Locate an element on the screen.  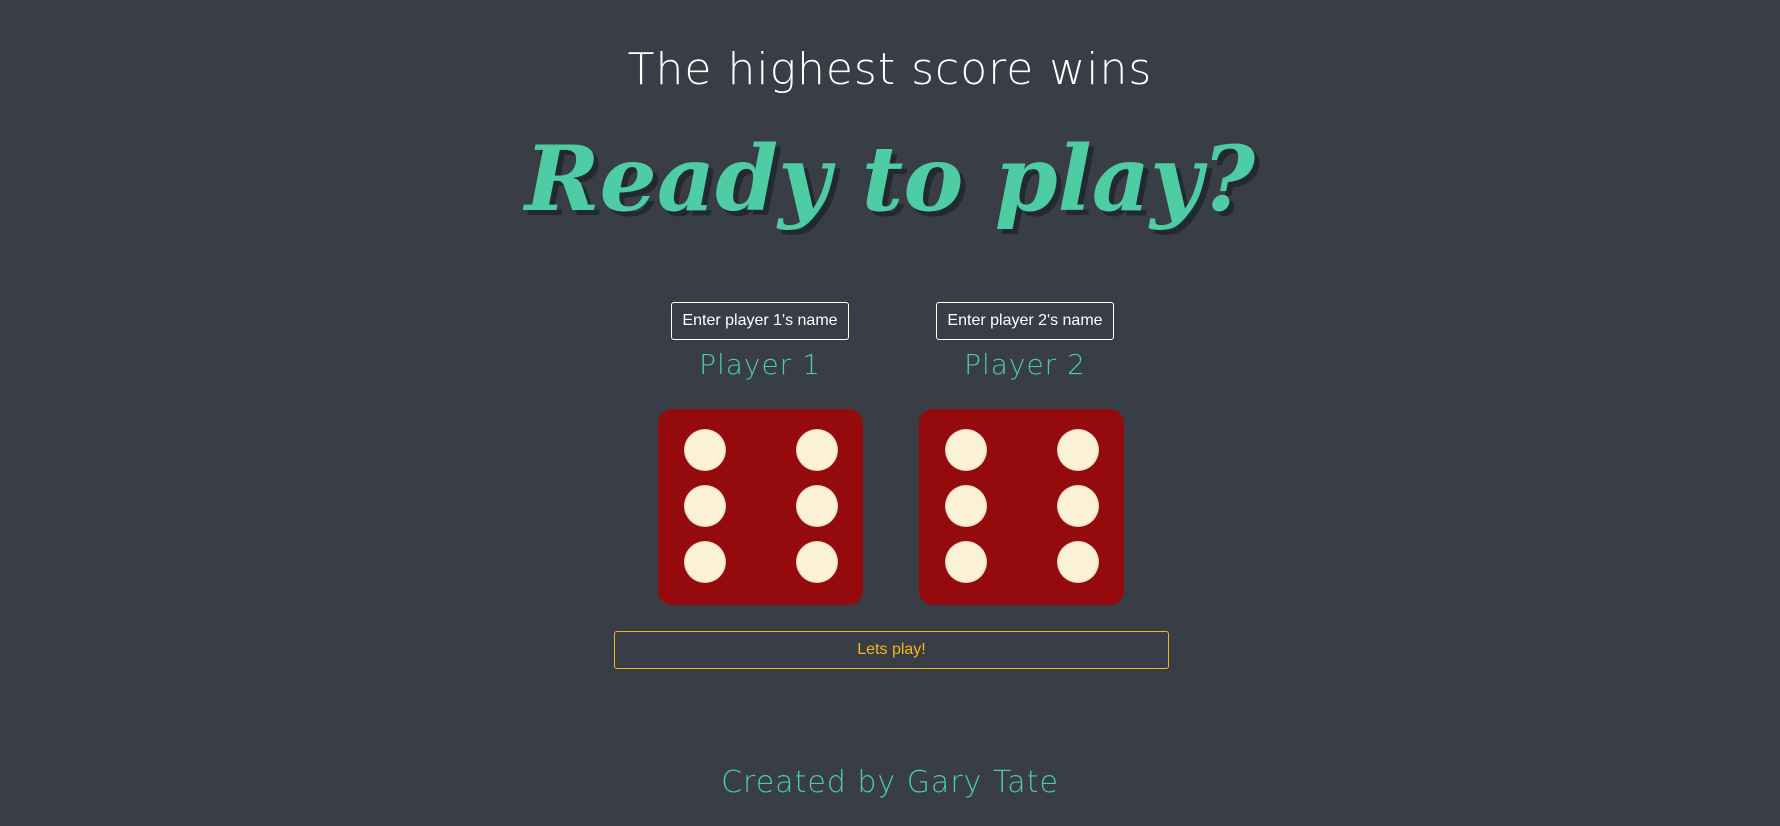
player-2-name-input is located at coordinates (1025, 321).